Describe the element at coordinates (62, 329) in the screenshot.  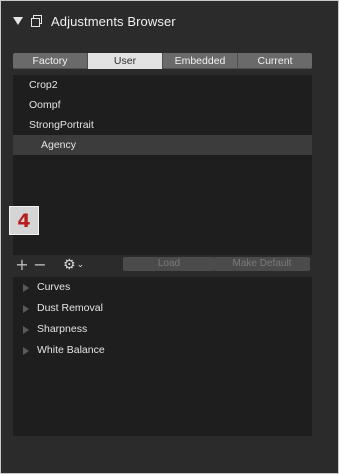
I see `adjustment-label: Sharpness` at that location.